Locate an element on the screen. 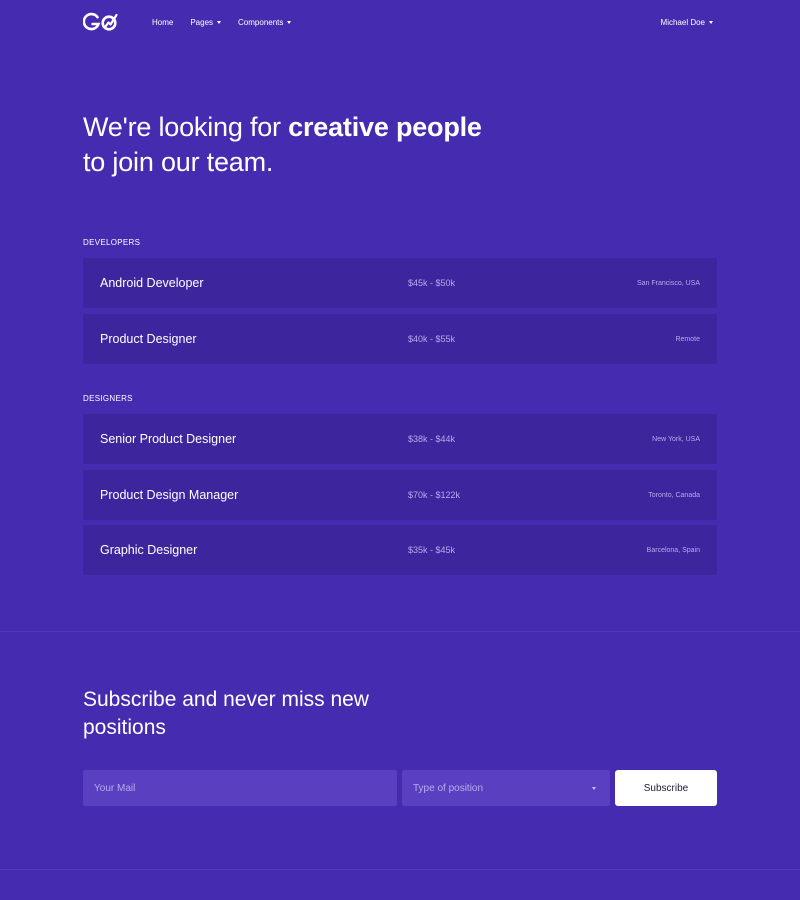 The width and height of the screenshot is (800, 900). job-title: Senior Product Designer is located at coordinates (168, 439).